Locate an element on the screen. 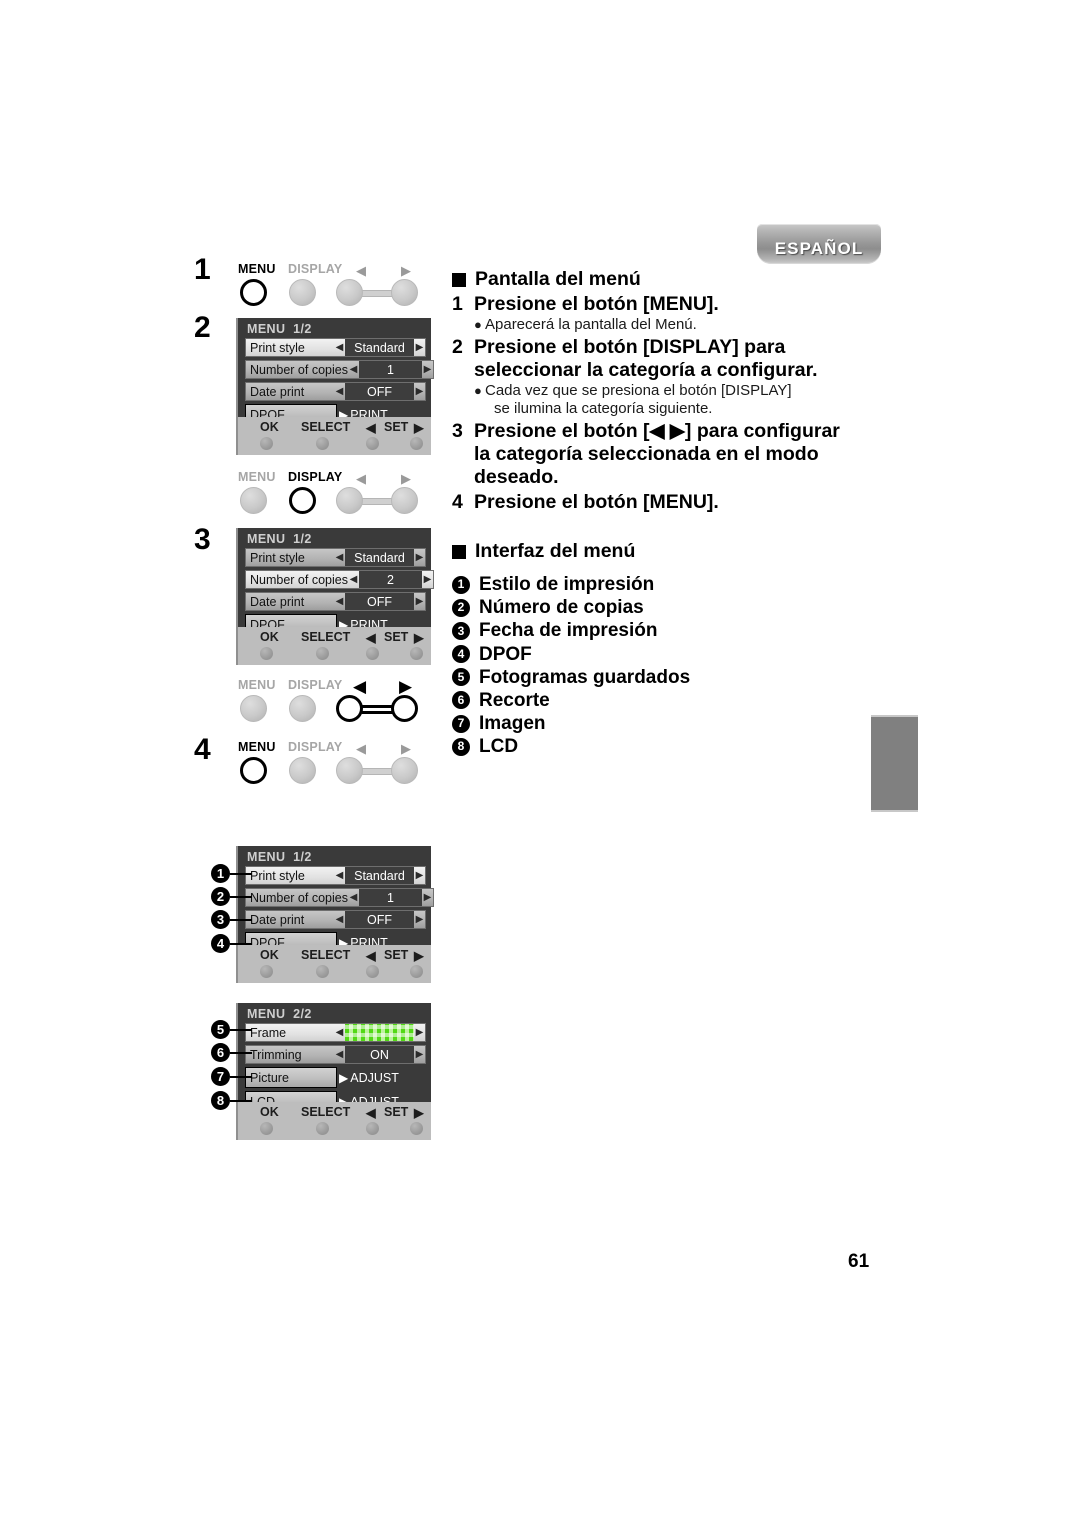 This screenshot has height=1526, width=1080. menu-row-valuebox: ◀ OFF ▶ is located at coordinates (380, 601).